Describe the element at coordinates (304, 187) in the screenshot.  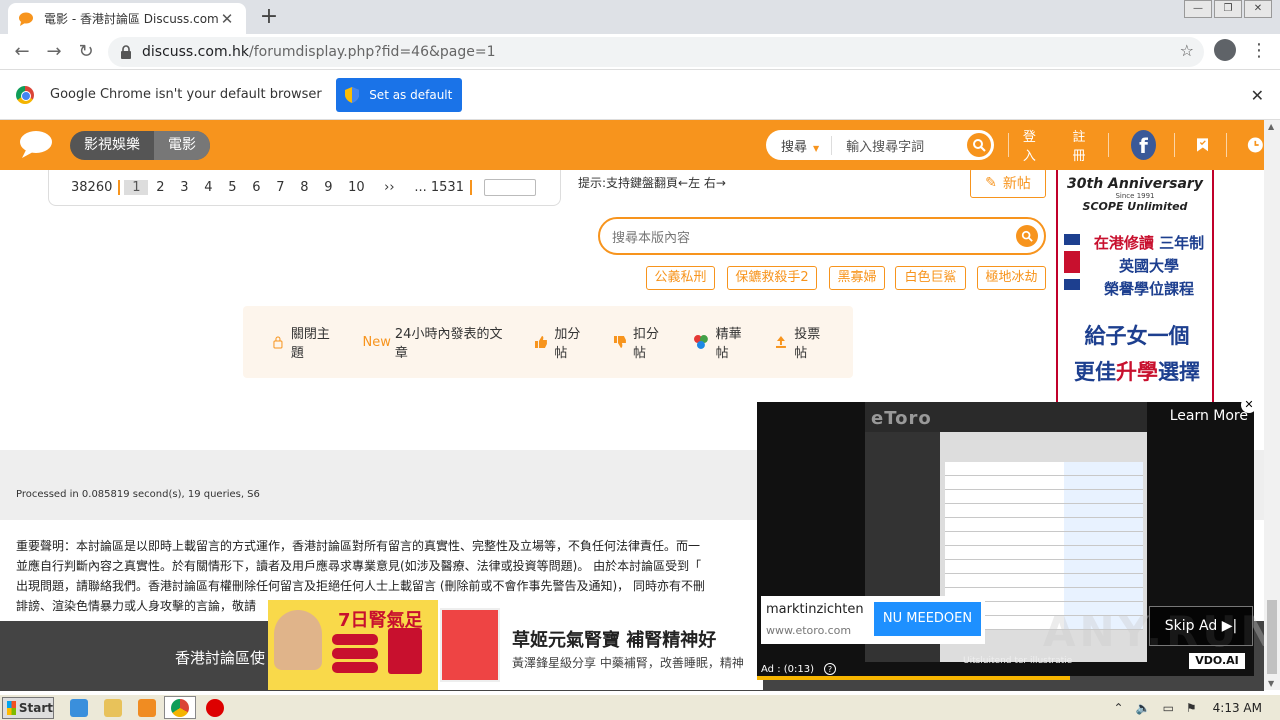
I see `page-link: 8` at that location.